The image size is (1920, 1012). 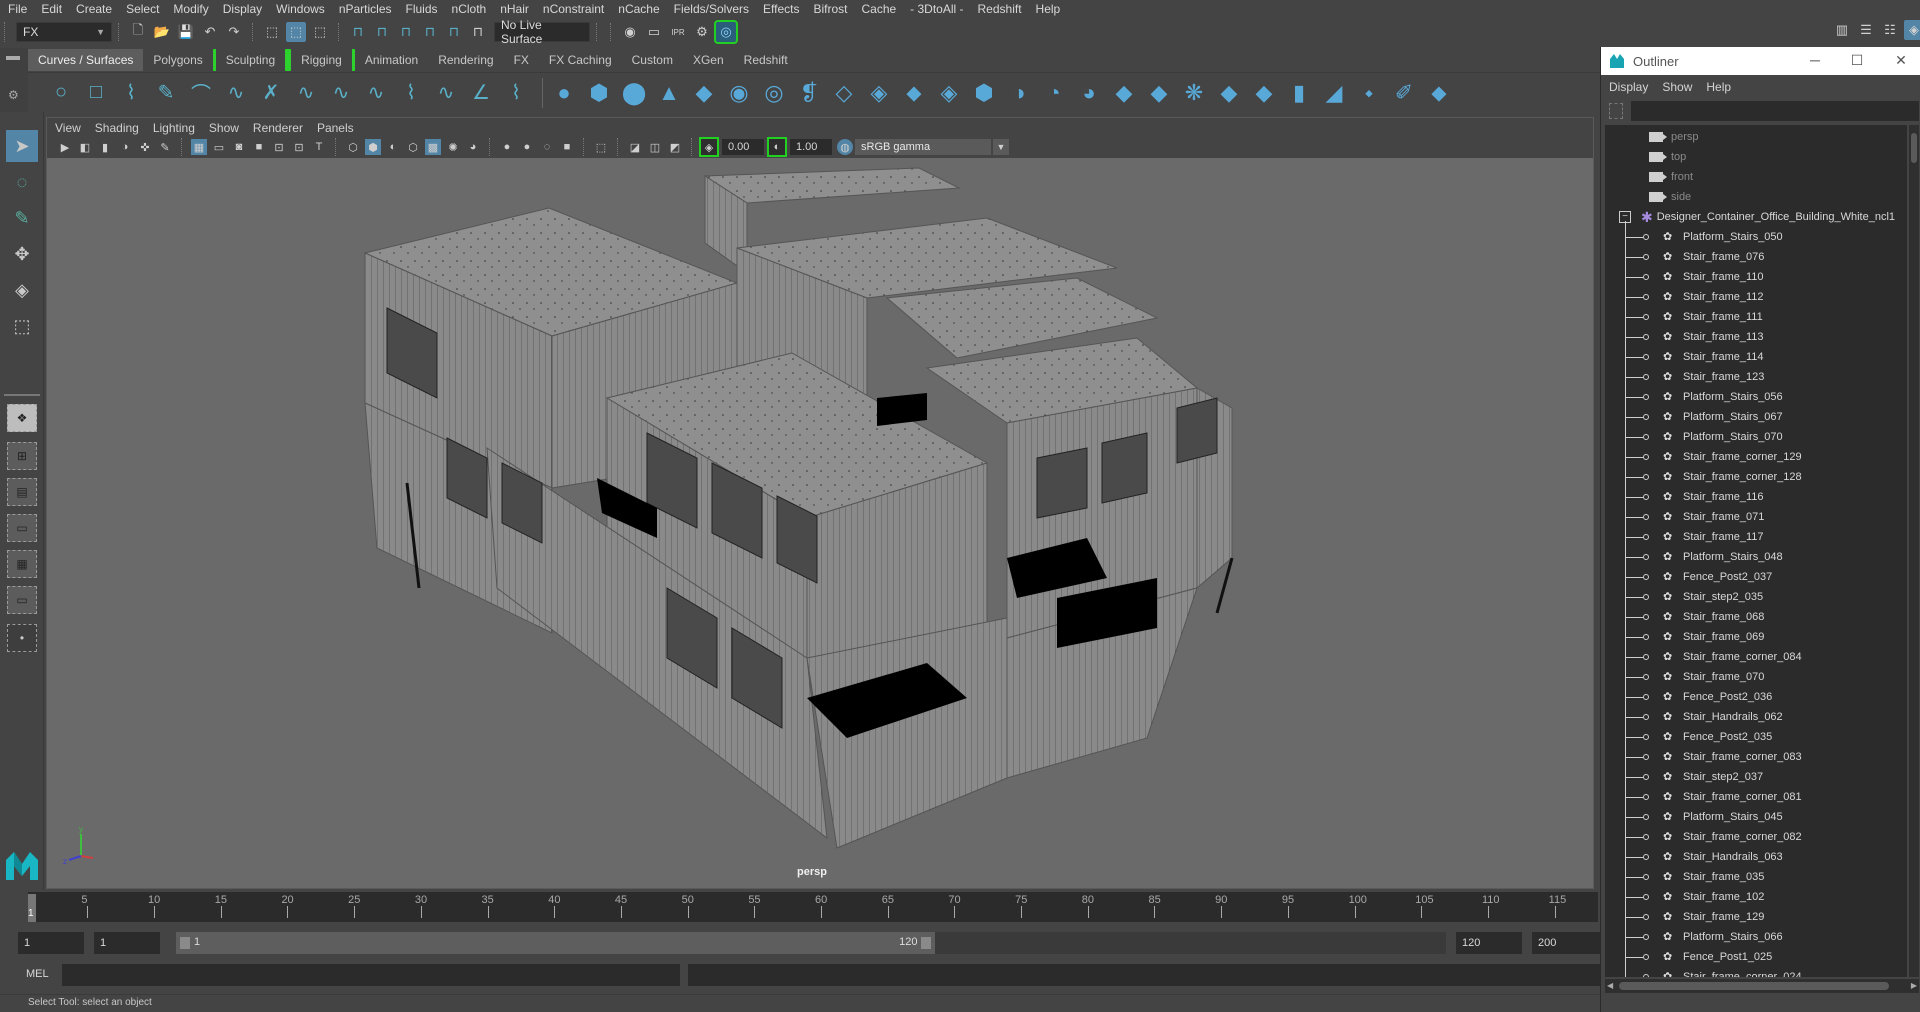 What do you see at coordinates (1756, 837) in the screenshot?
I see `outliner-mesh-item: ✿ Stair_frame_corner_082` at bounding box center [1756, 837].